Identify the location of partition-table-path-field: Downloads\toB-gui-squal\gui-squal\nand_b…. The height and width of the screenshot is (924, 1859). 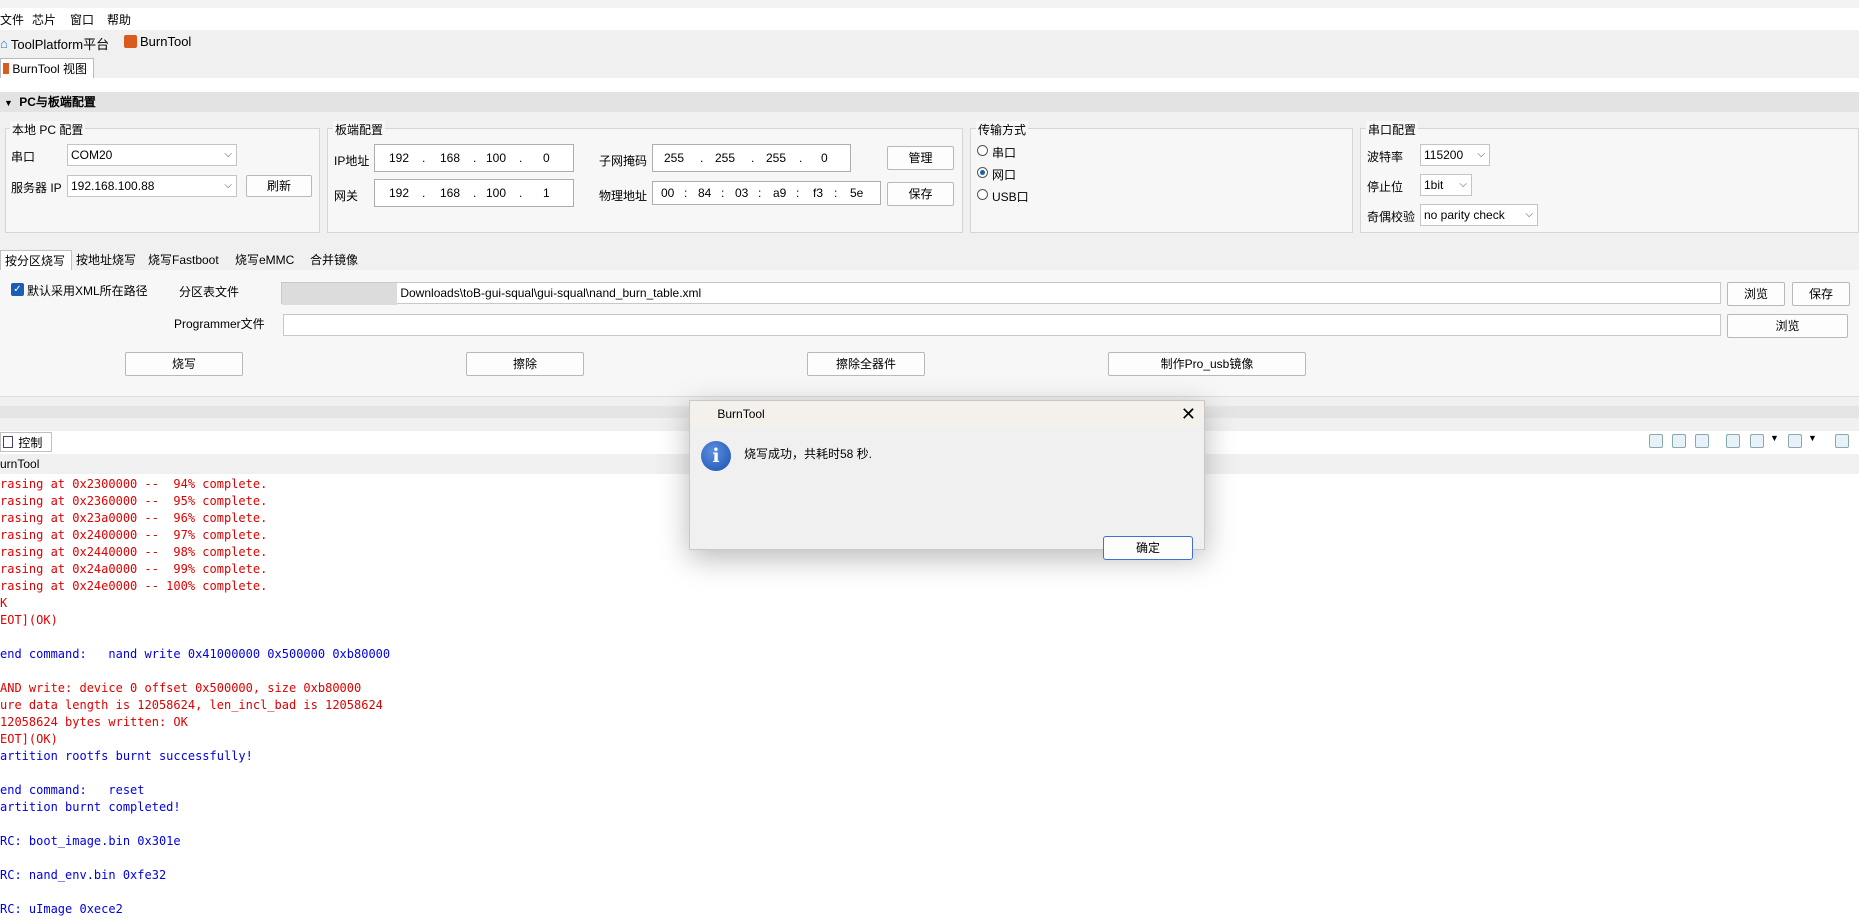
(1001, 293).